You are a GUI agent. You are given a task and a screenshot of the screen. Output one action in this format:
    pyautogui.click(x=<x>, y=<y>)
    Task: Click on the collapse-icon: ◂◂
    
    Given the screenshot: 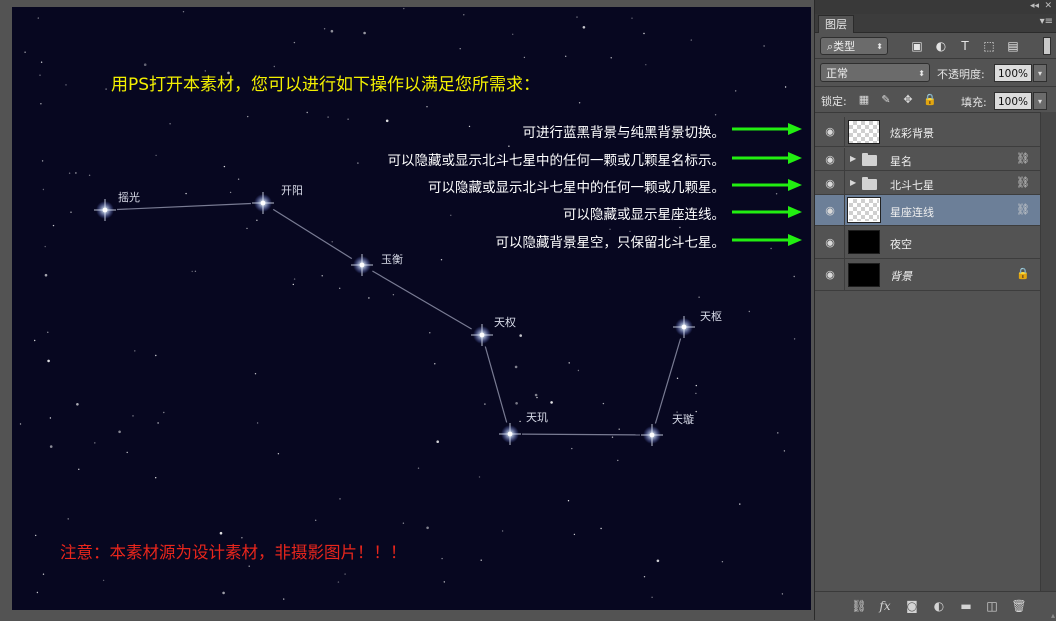 What is the action you would take?
    pyautogui.click(x=1034, y=6)
    